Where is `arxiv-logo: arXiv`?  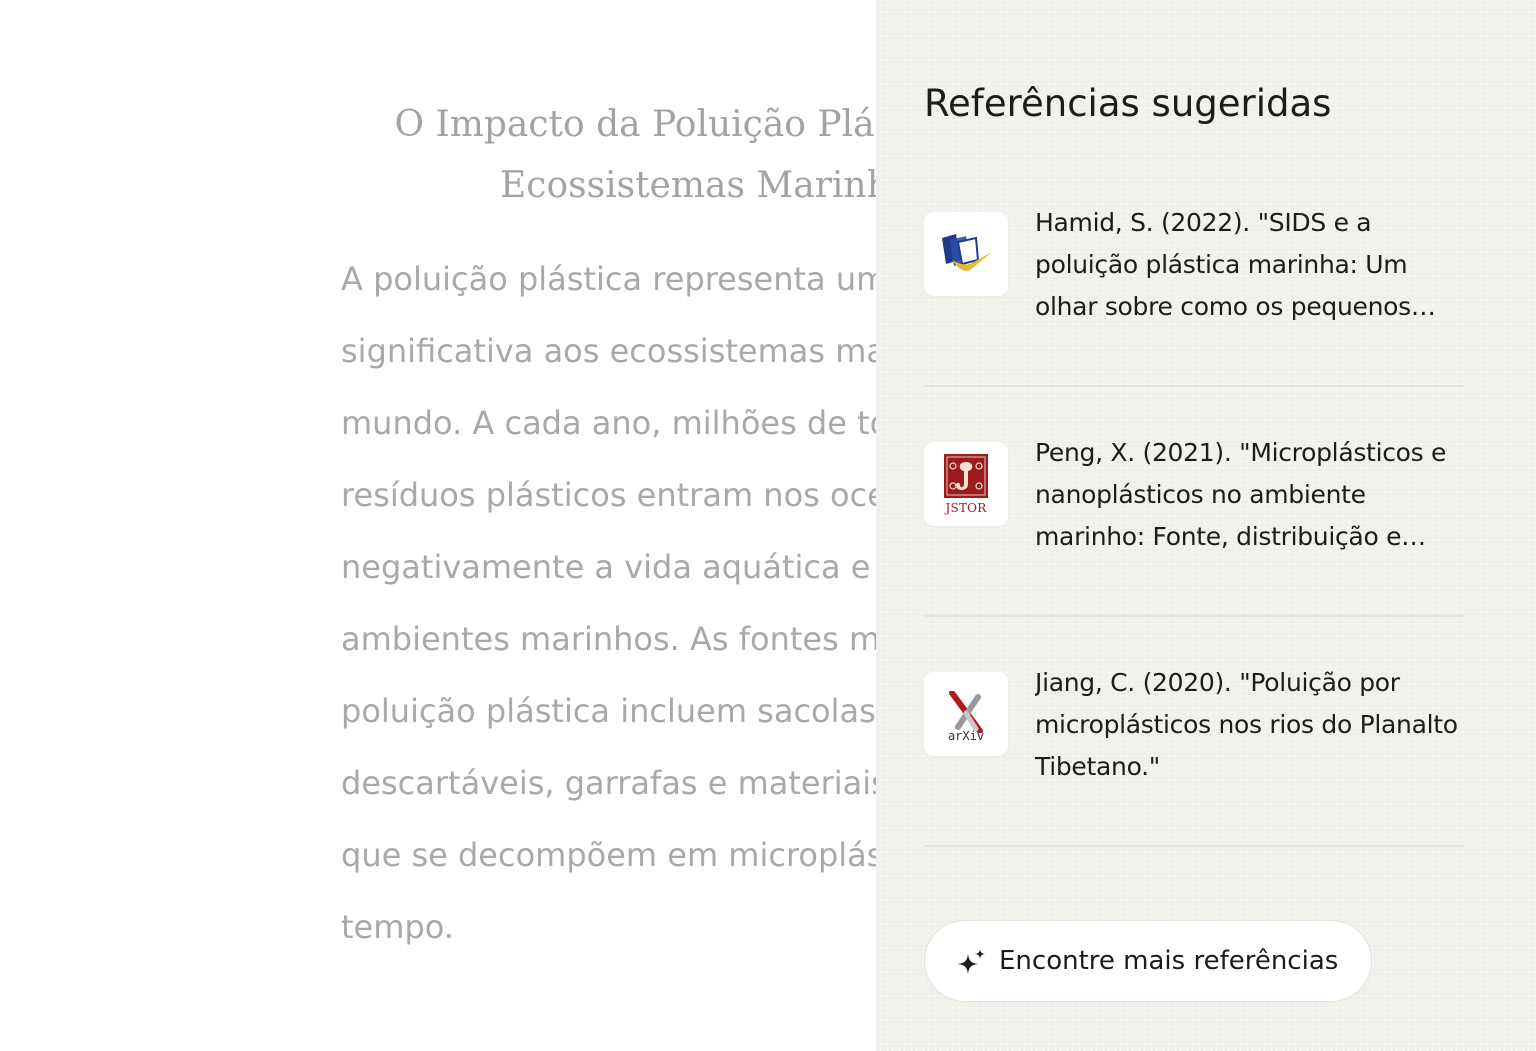
arxiv-logo: arXiv is located at coordinates (966, 714).